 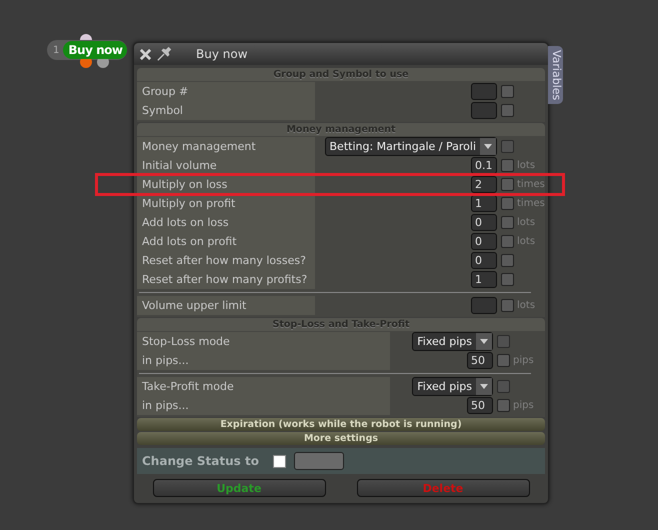 I want to click on node-label: Buy now, so click(x=95, y=50).